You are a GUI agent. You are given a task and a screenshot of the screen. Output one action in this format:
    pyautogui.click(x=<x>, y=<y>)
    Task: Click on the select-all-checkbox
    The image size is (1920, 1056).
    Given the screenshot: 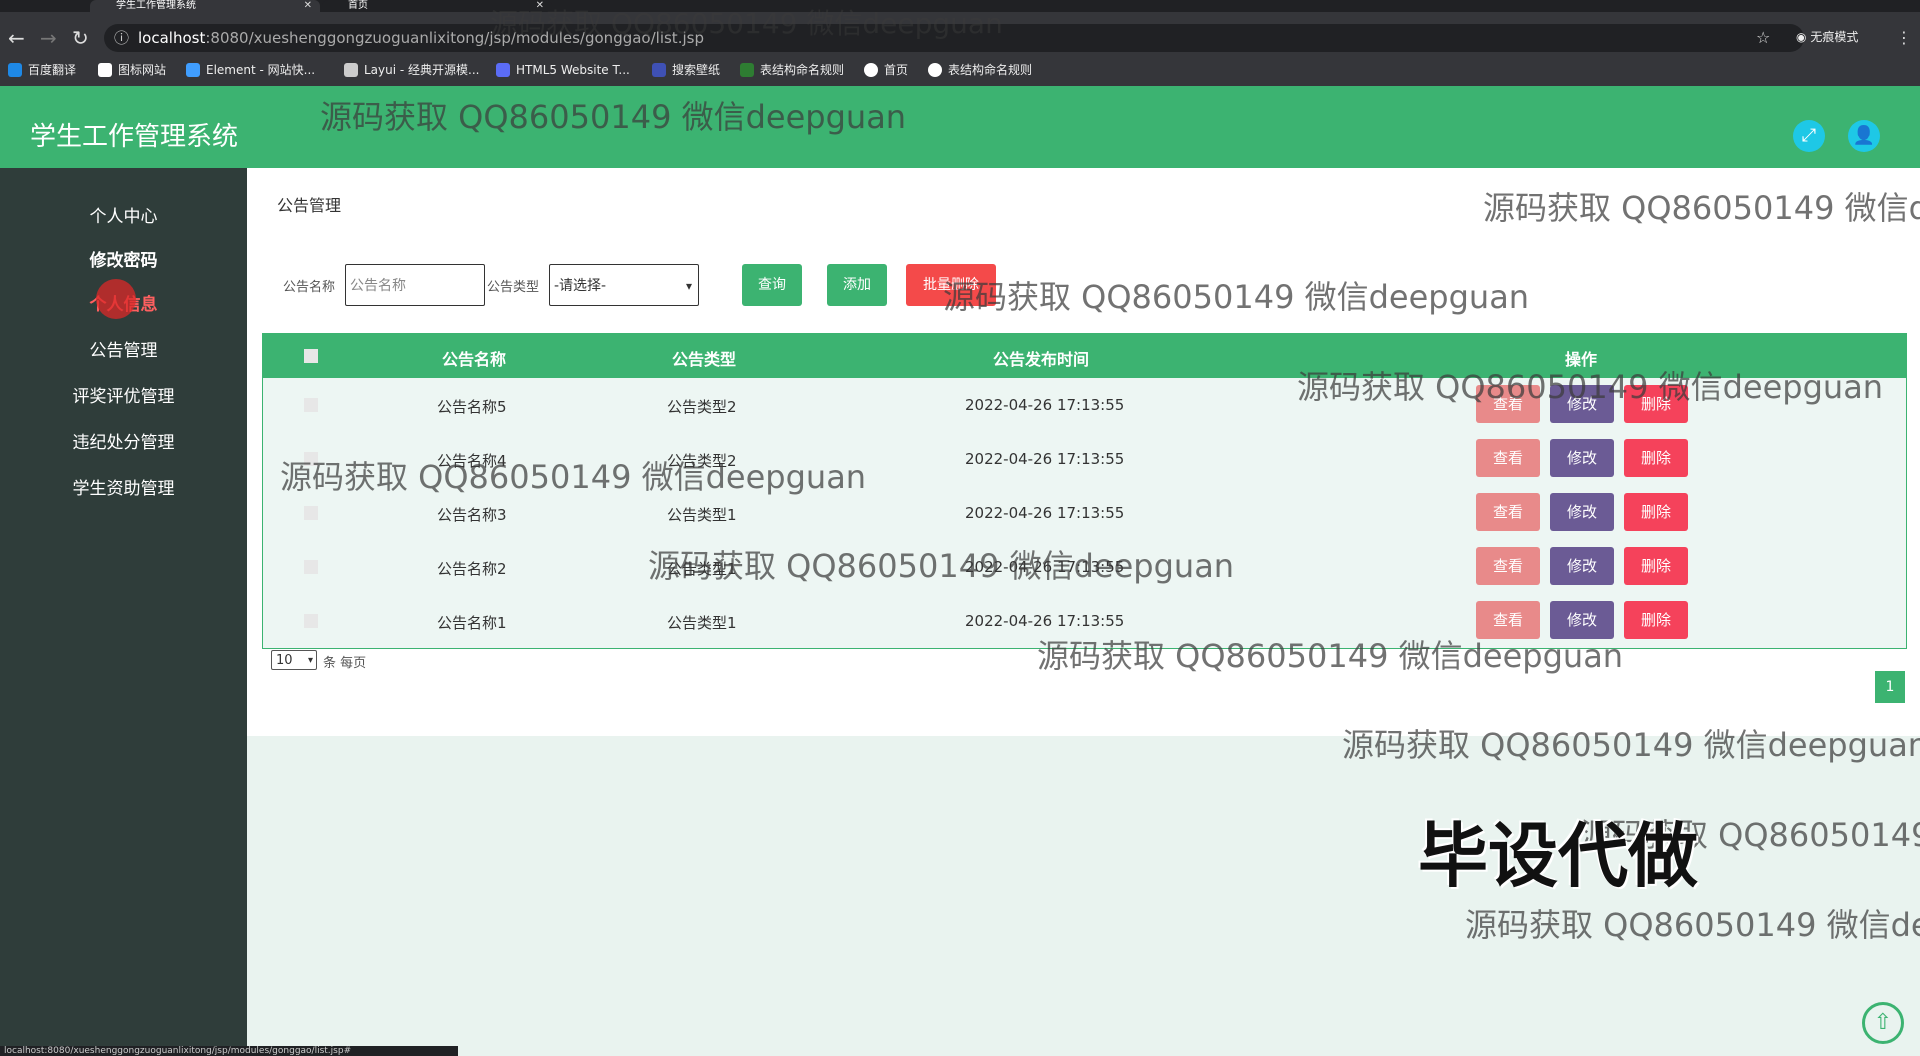 What is the action you would take?
    pyautogui.click(x=311, y=356)
    